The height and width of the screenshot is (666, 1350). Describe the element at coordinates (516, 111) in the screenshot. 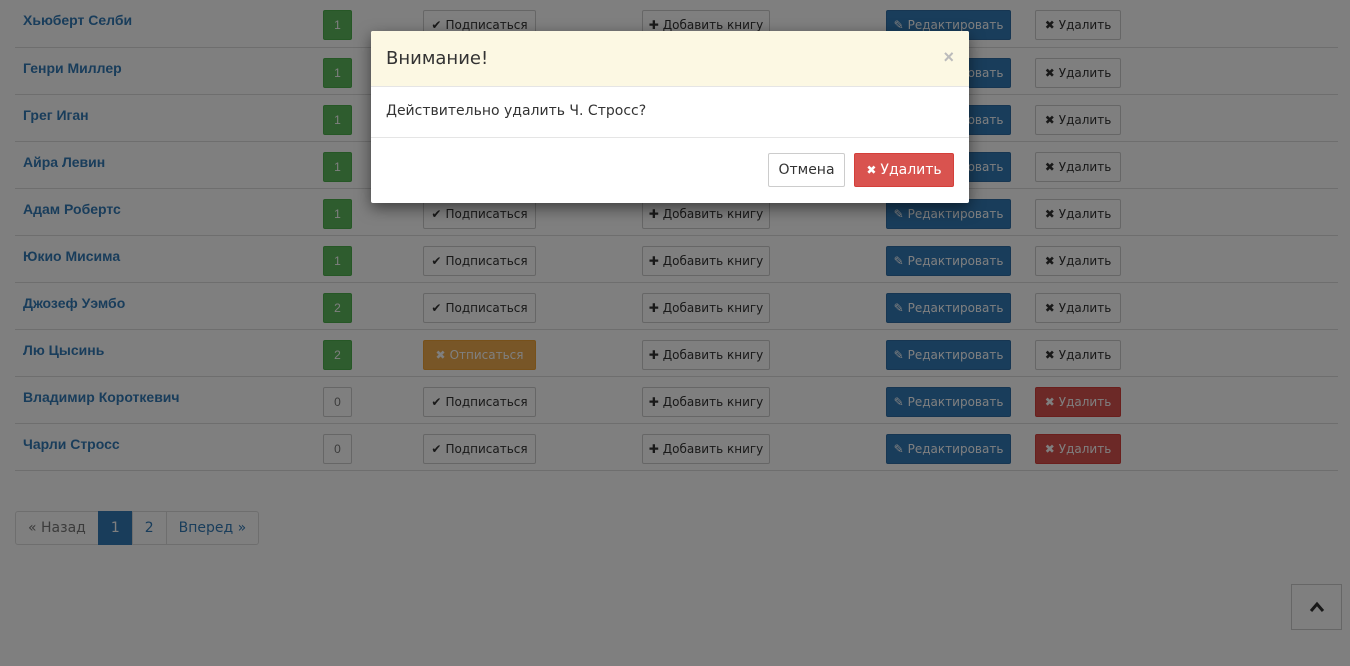

I see `modal-message: Действительно удалить Ч. Стросс?` at that location.